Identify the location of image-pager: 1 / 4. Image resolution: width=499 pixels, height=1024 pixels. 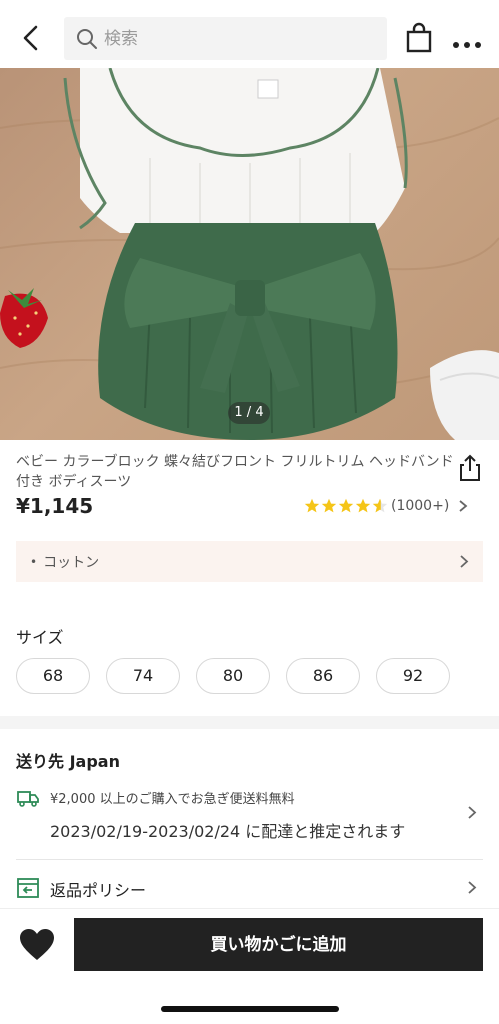
(249, 413).